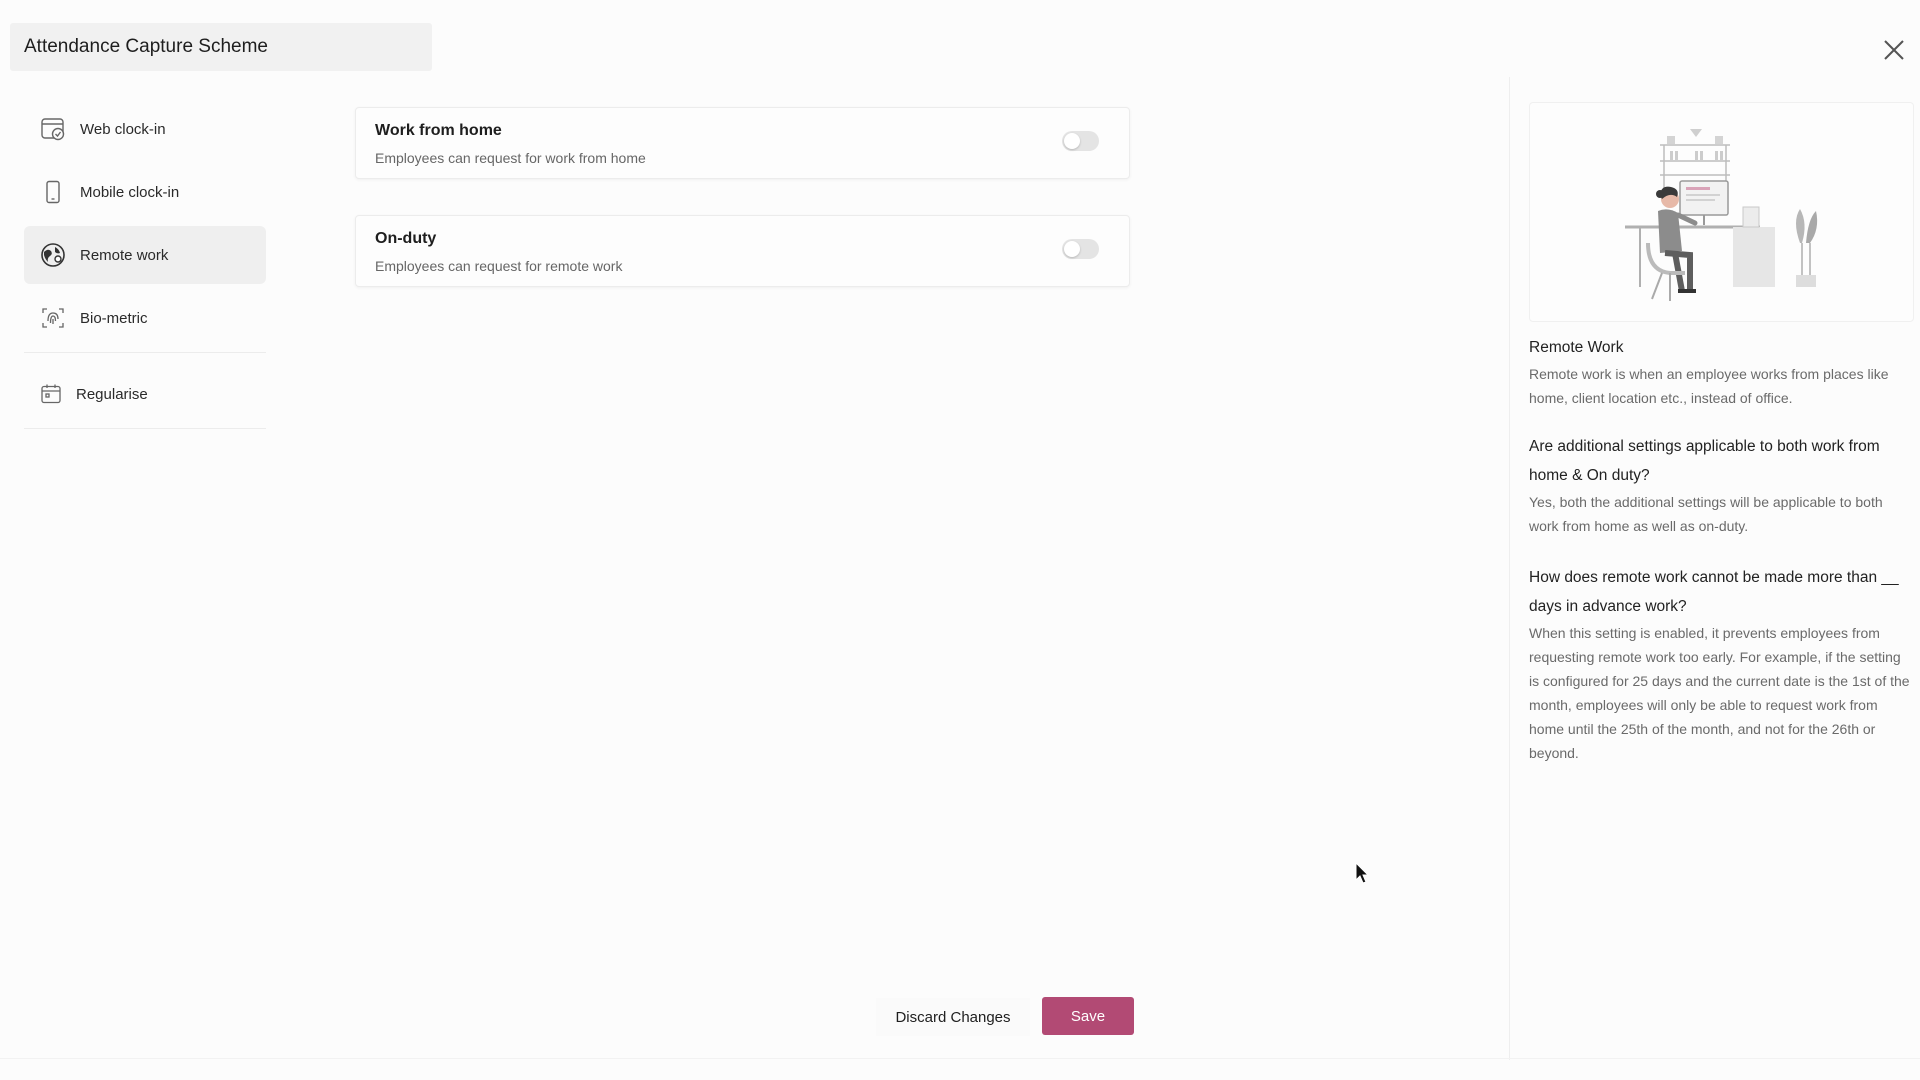  I want to click on page-title-text: Attendance Capture Scheme, so click(146, 46).